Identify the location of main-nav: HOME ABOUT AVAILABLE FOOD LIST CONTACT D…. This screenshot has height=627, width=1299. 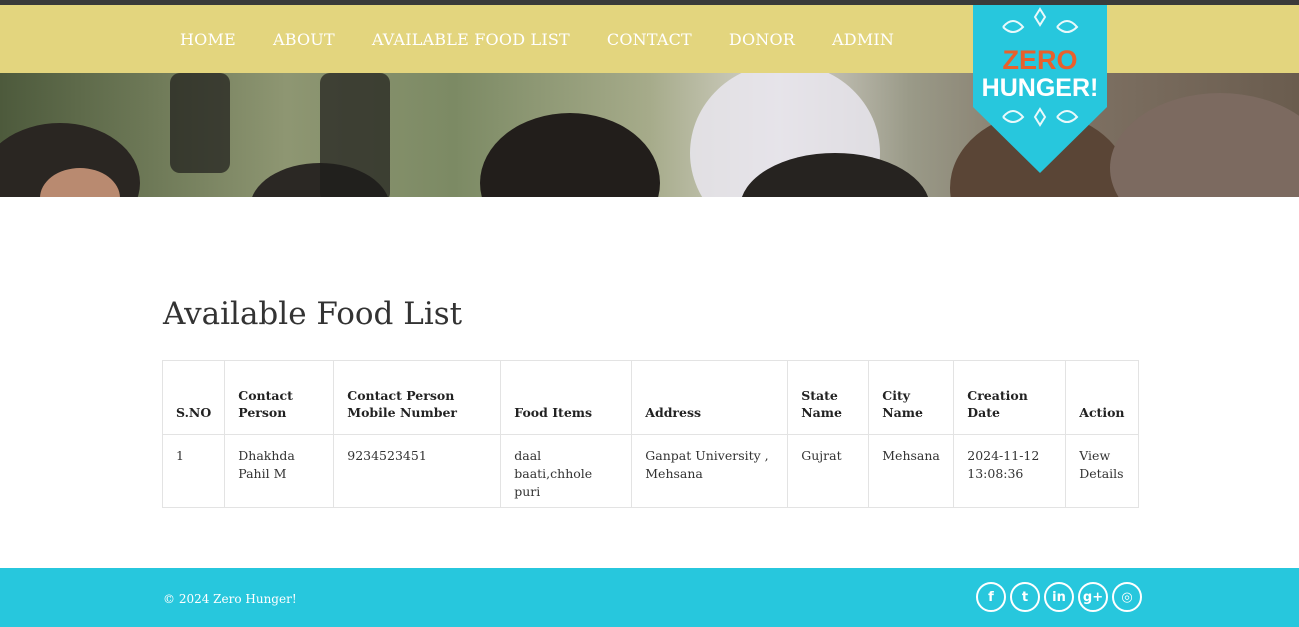
(555, 39).